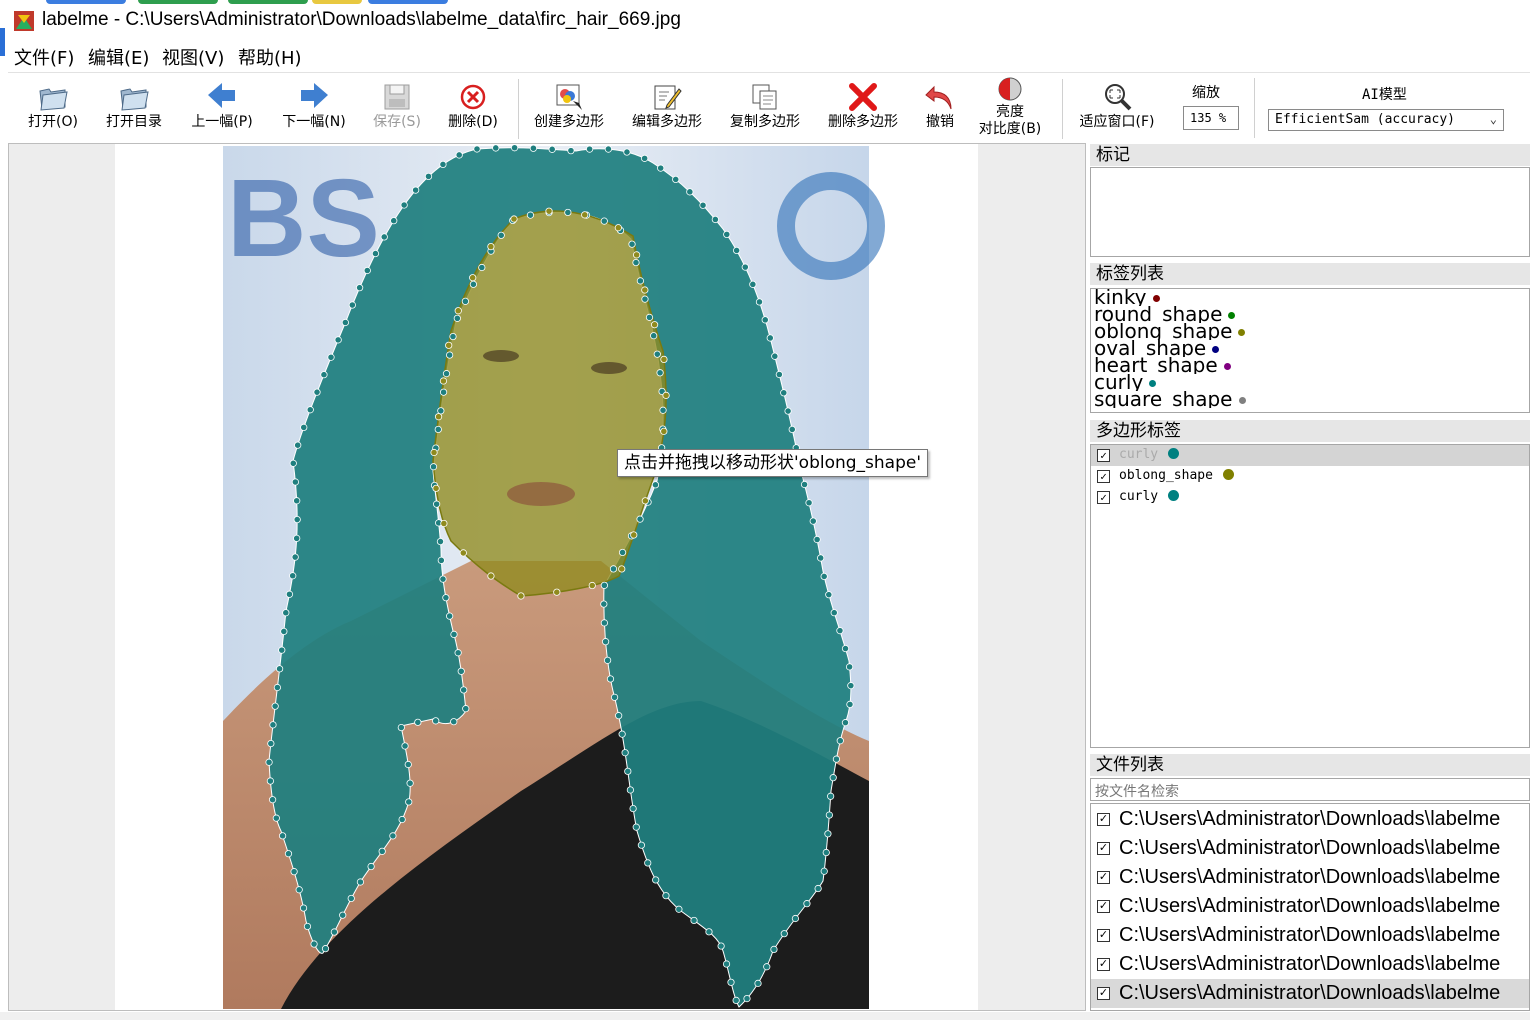  I want to click on zoom-spinbox: 135 %, so click(1211, 118).